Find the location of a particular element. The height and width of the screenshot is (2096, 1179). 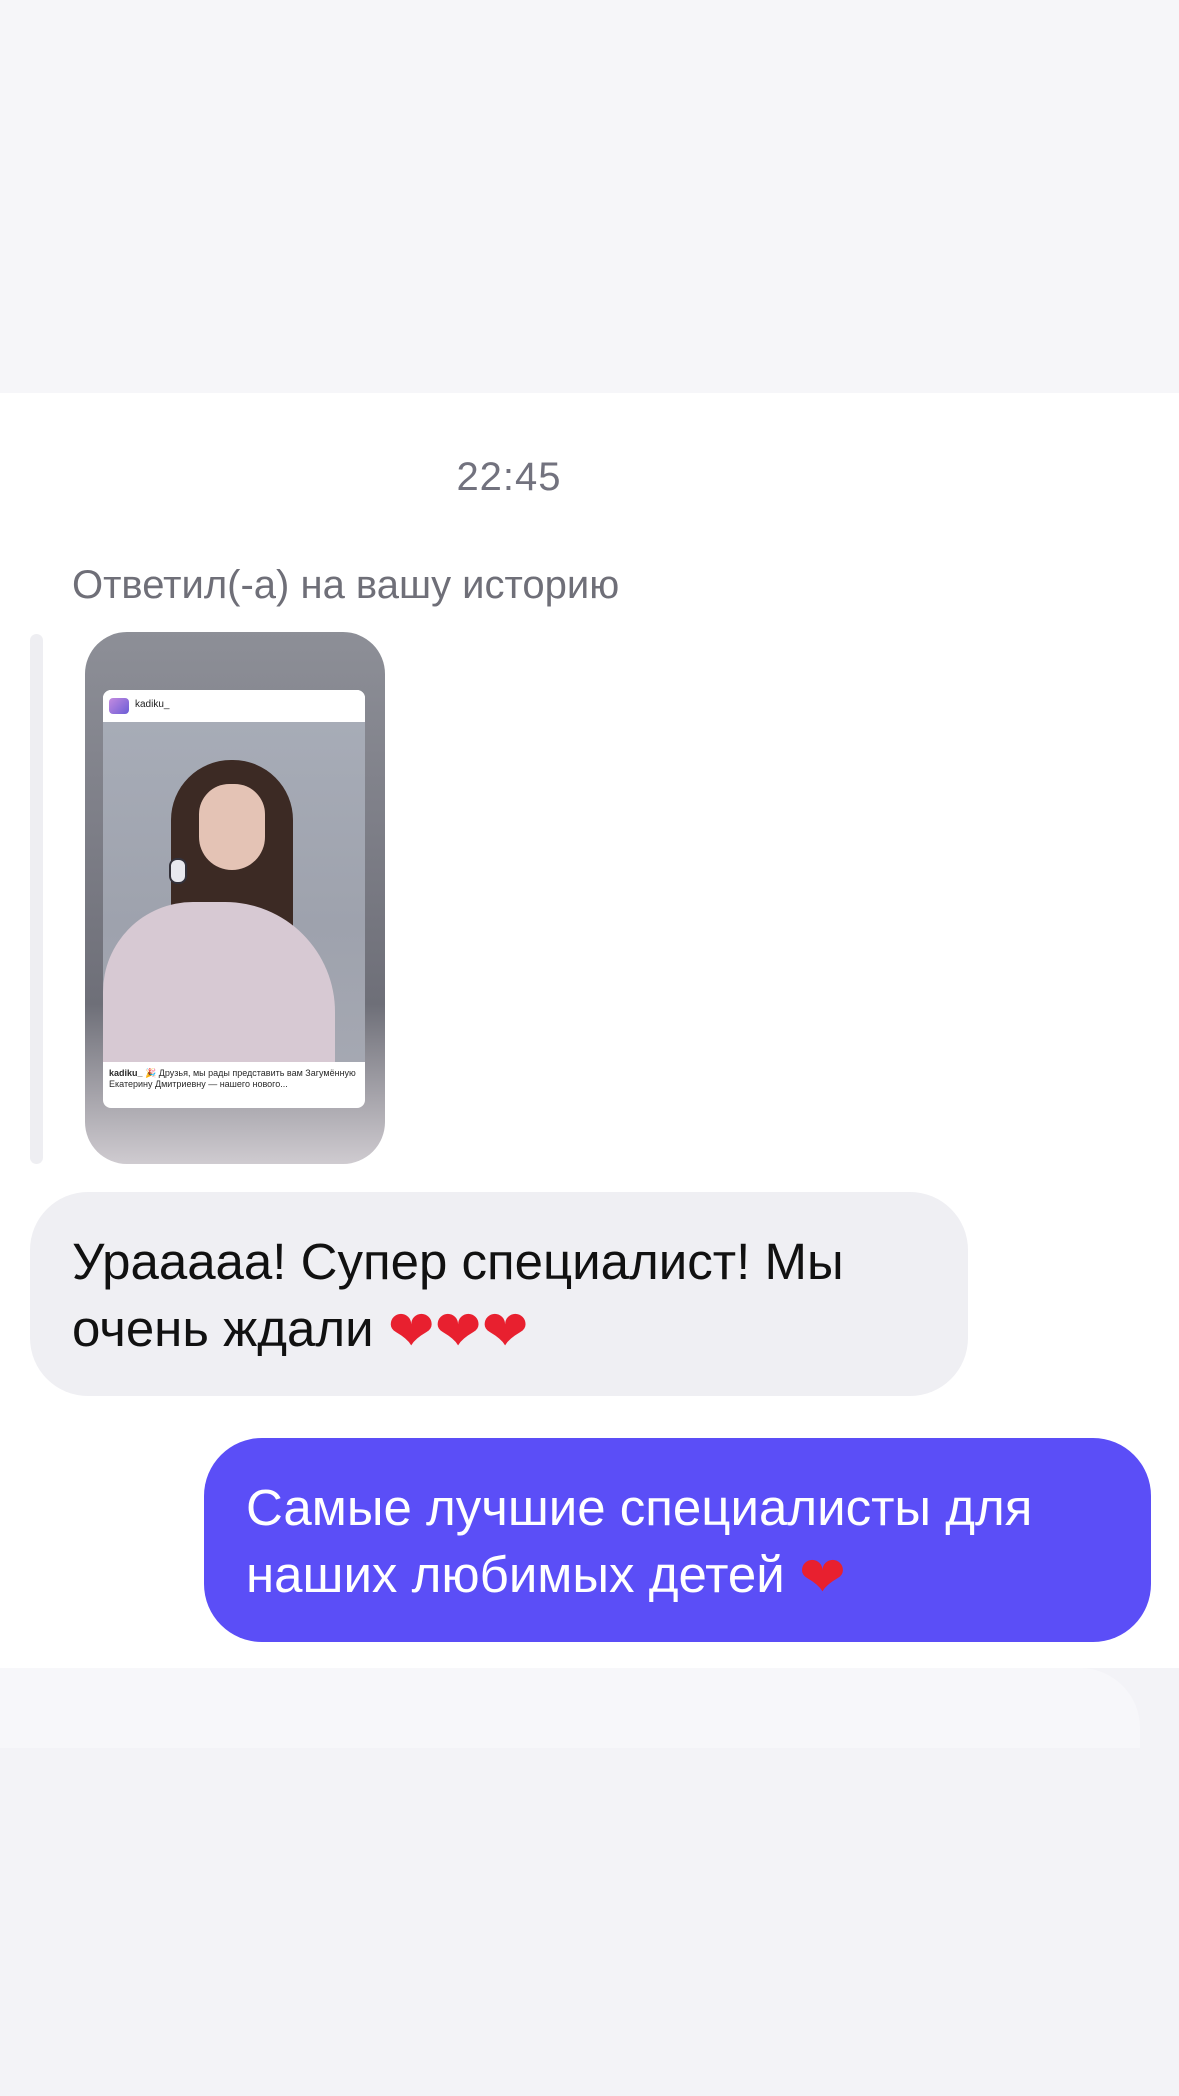

reply-indicator-bar is located at coordinates (36, 899).